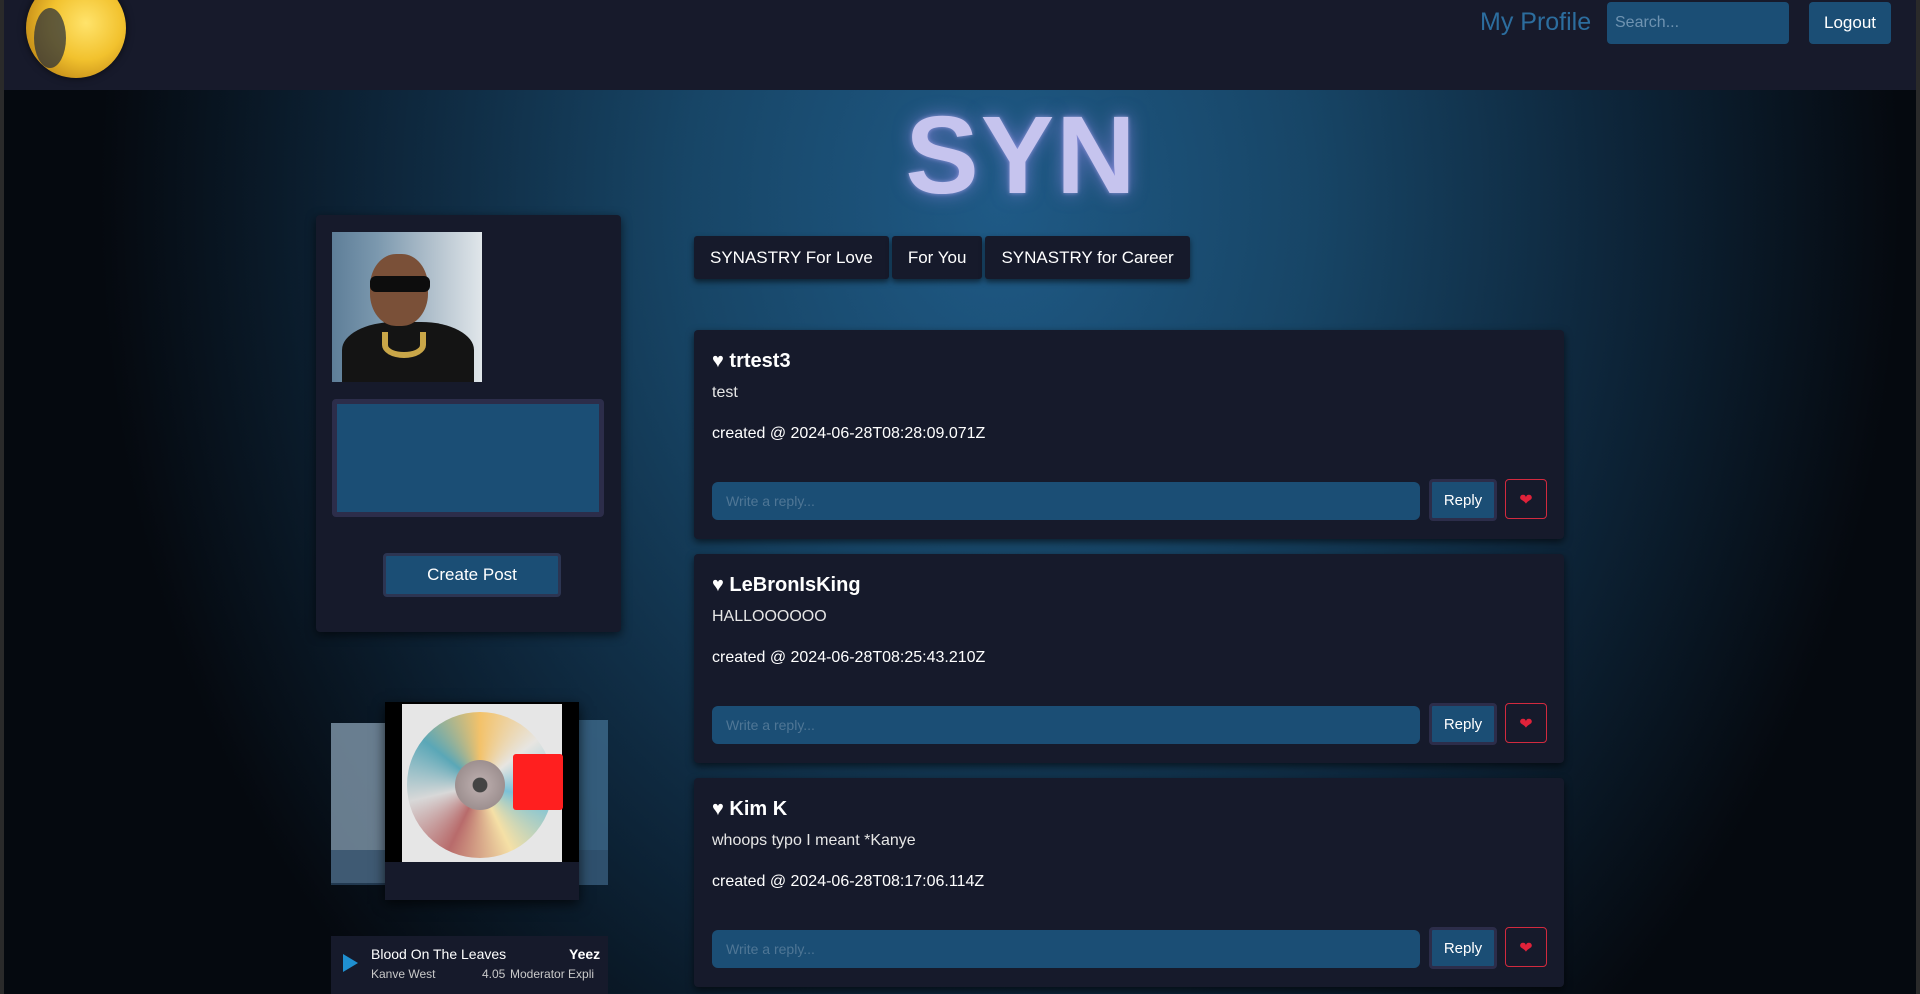 Image resolution: width=1920 pixels, height=994 pixels. What do you see at coordinates (937, 257) in the screenshot?
I see `tab-for-you: For You` at bounding box center [937, 257].